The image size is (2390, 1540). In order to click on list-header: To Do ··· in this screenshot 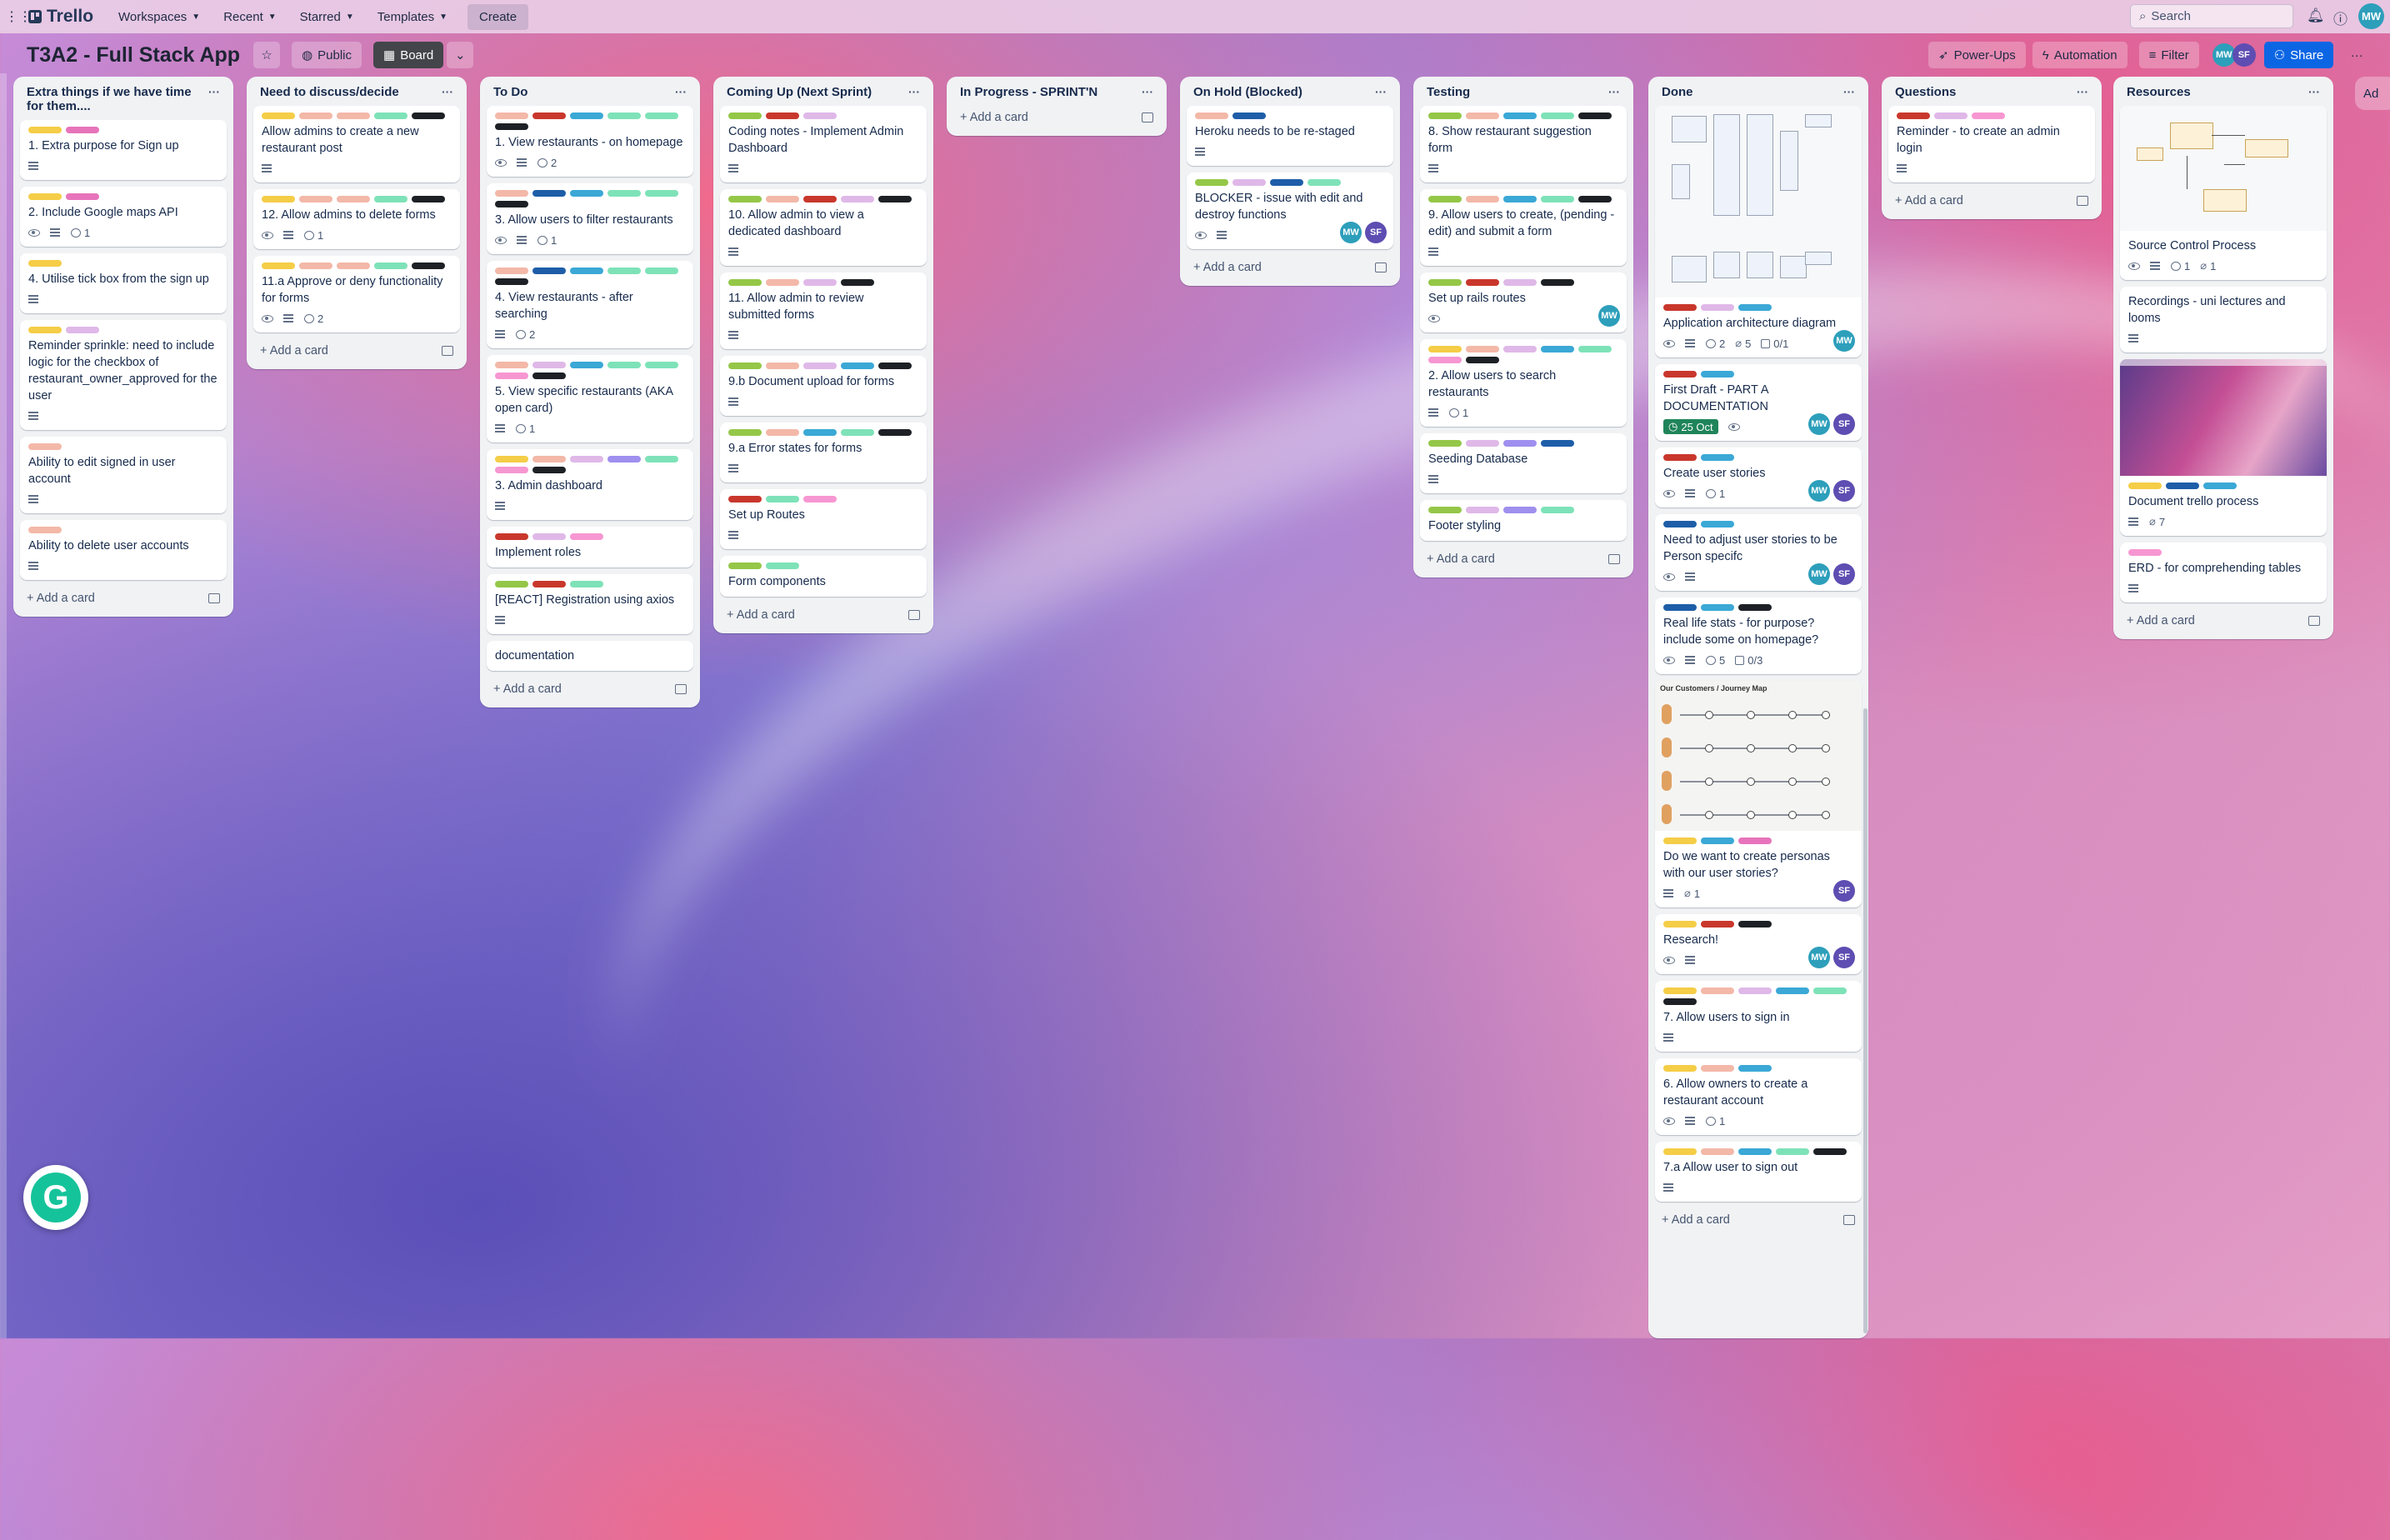, I will do `click(590, 91)`.